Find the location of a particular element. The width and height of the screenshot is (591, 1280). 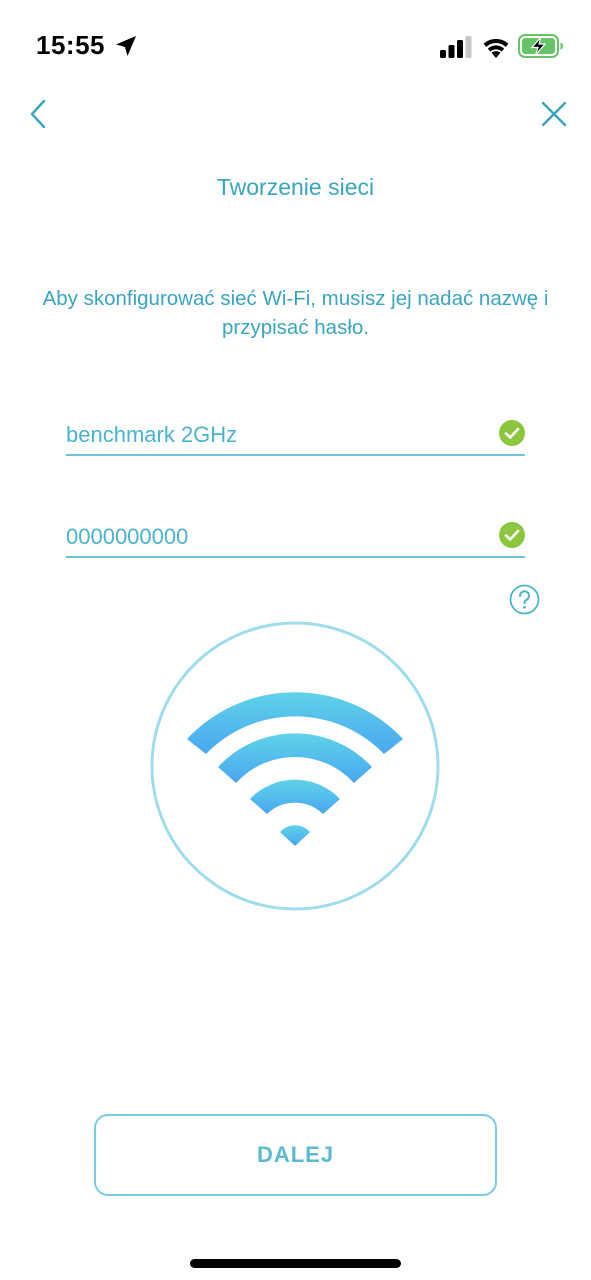

password-field is located at coordinates (295, 536).